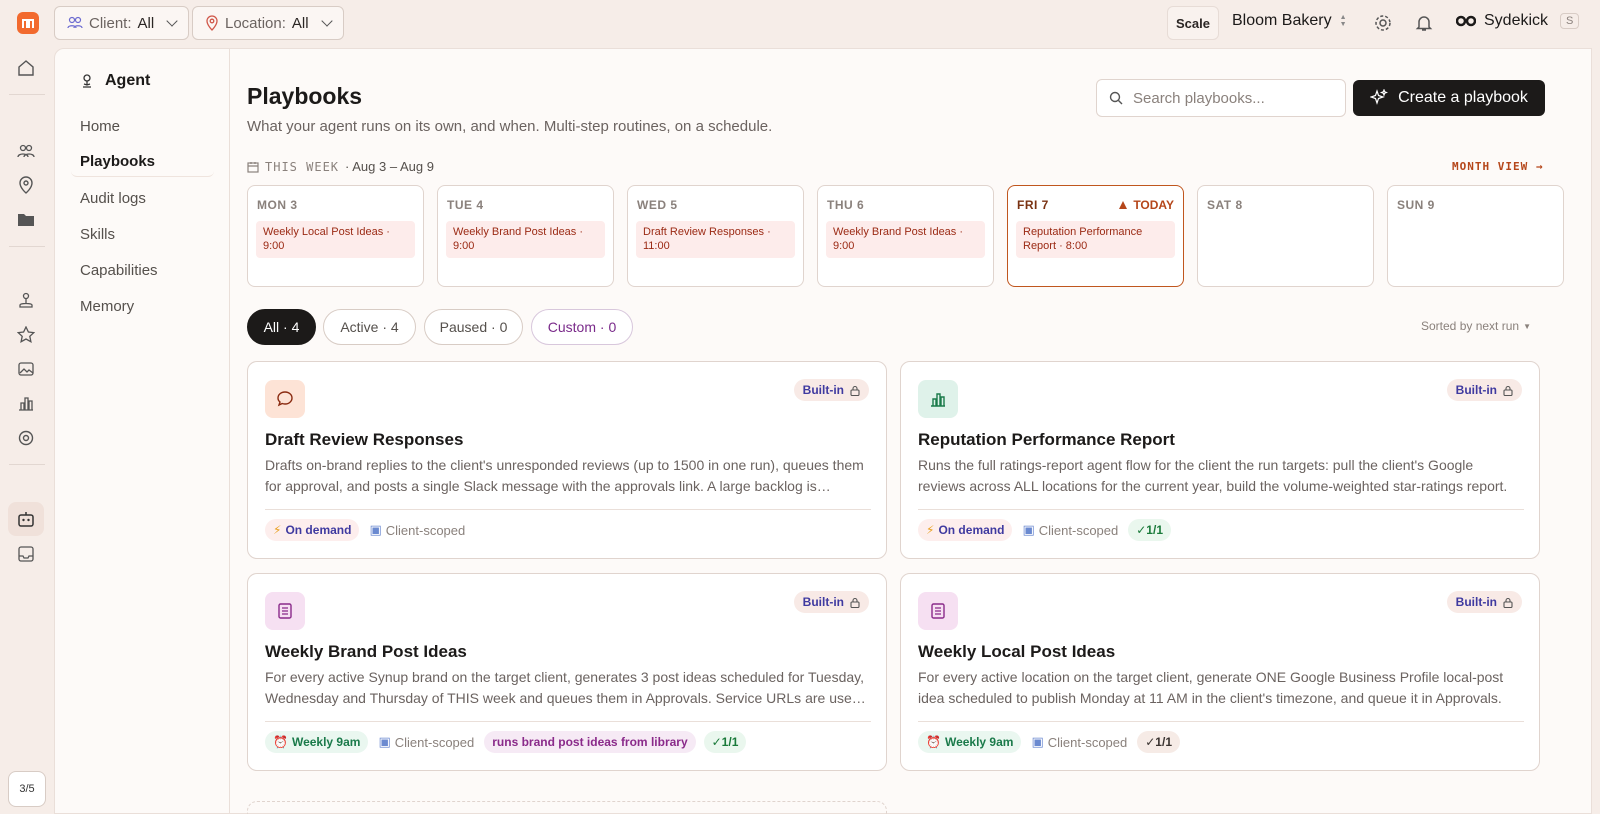 The image size is (1600, 814). What do you see at coordinates (366, 530) in the screenshot?
I see `card-tags: ⚡ On demand ▣ Client-scoped` at bounding box center [366, 530].